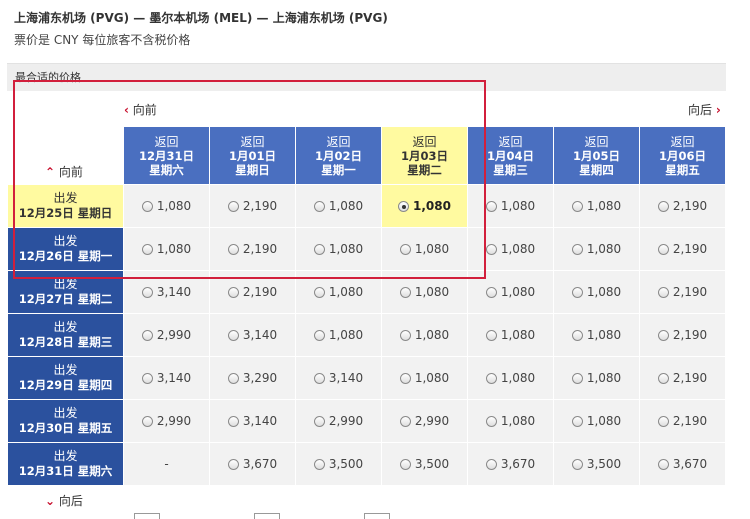 Image resolution: width=750 pixels, height=519 pixels. I want to click on next-return-dates-link: 向后 ›, so click(704, 109).